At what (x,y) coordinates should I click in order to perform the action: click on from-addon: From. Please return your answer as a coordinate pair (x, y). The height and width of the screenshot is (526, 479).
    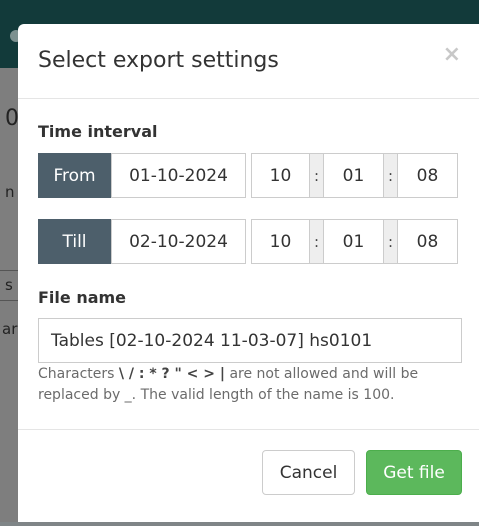
    Looking at the image, I should click on (74, 175).